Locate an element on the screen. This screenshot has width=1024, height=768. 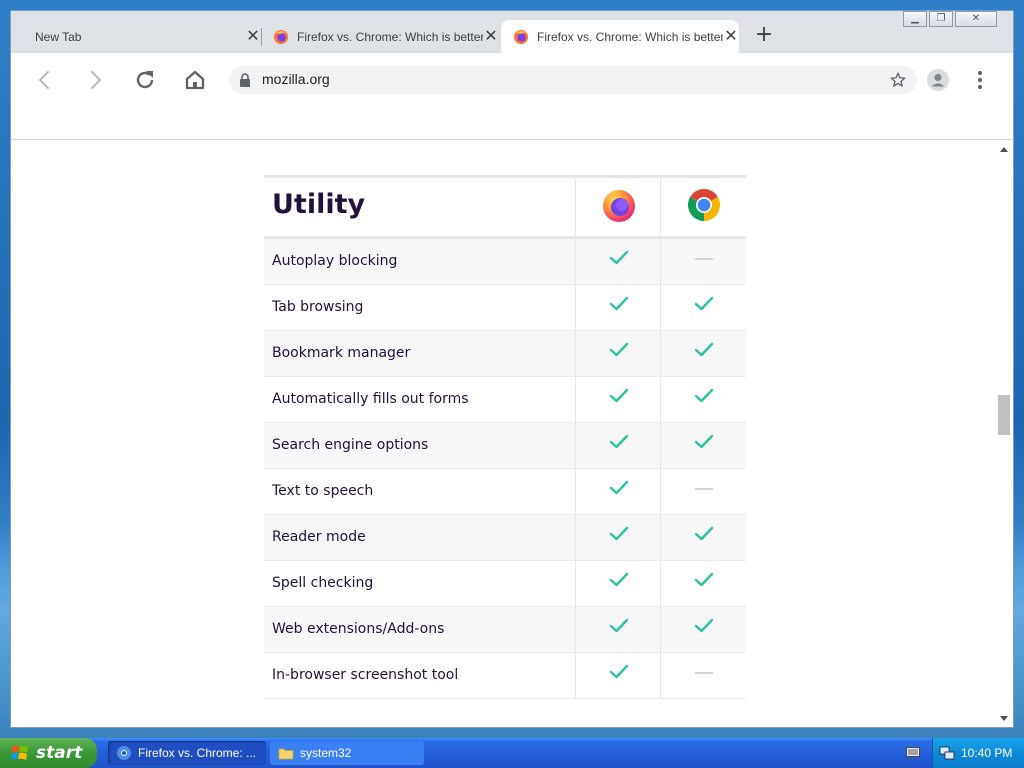
system-tray: 10:40 PM is located at coordinates (978, 753).